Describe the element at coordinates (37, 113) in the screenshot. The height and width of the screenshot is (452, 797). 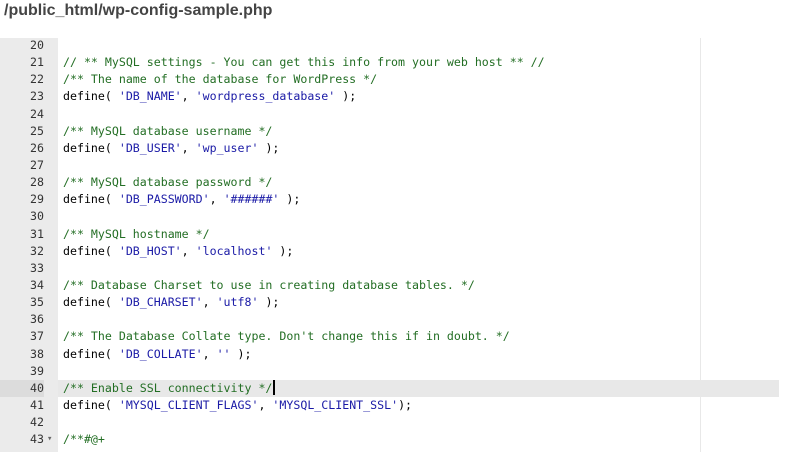
I see `line-number: 24` at that location.